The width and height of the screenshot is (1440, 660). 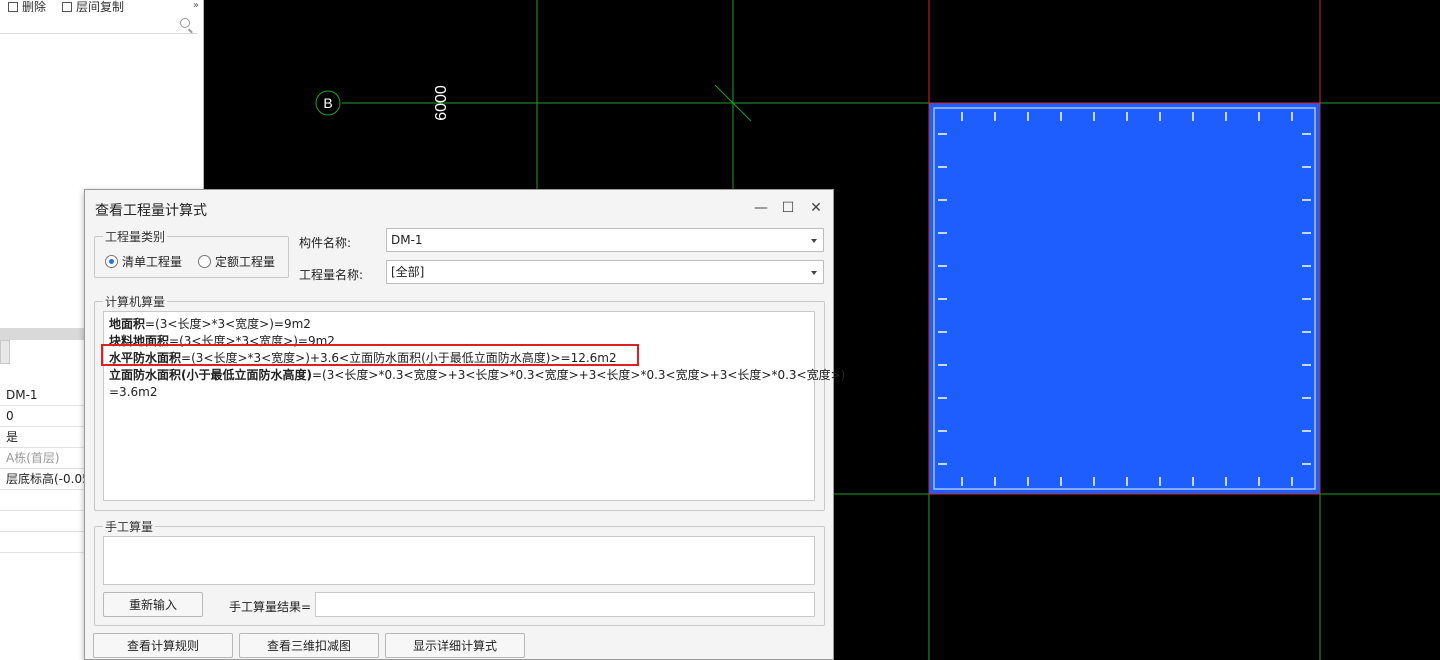 What do you see at coordinates (408, 272) in the screenshot?
I see `qty-name-value: [全部]` at bounding box center [408, 272].